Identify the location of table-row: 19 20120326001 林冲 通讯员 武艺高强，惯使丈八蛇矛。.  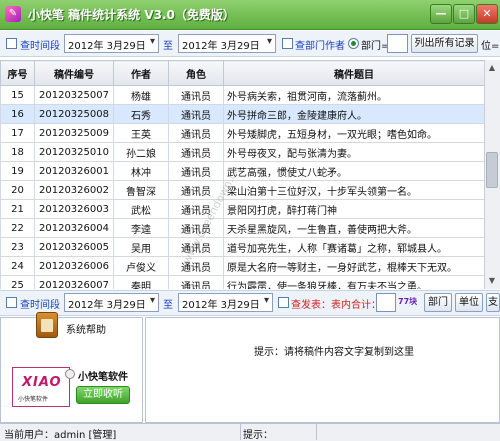
(242, 171).